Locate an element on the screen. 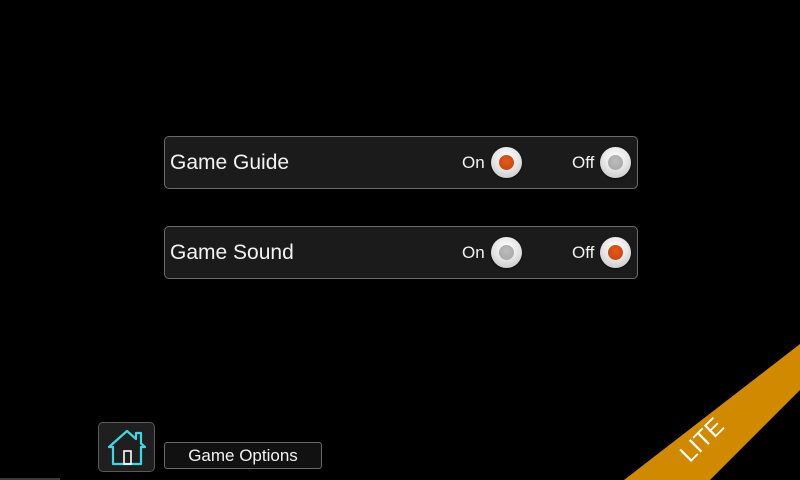 This screenshot has height=480, width=800. game-sound-on-radio is located at coordinates (506, 252).